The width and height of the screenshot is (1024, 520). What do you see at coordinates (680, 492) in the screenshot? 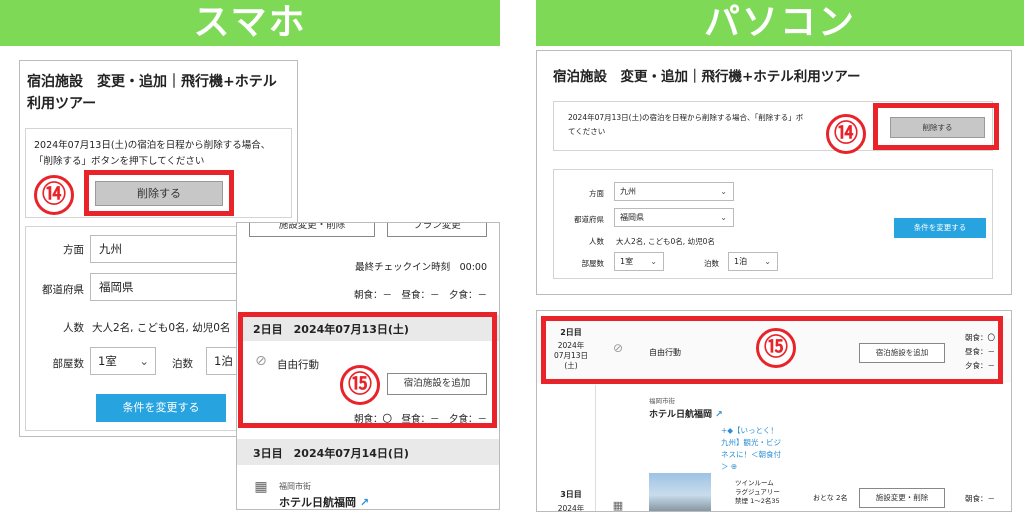
I see `pc-hotel-photo` at bounding box center [680, 492].